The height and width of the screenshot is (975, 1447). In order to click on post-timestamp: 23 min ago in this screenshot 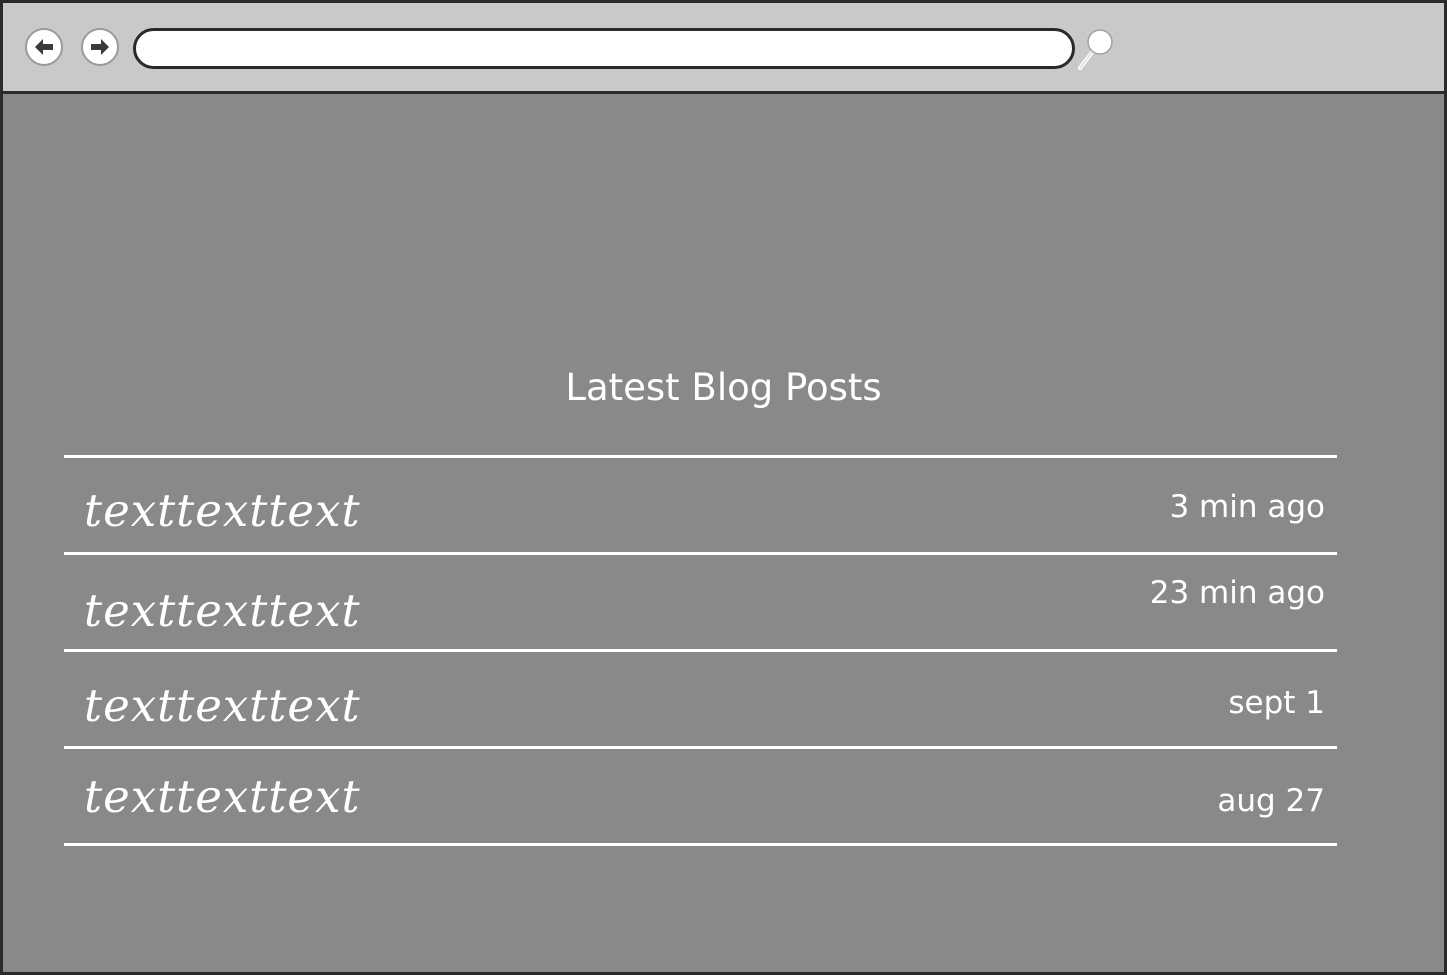, I will do `click(1237, 593)`.